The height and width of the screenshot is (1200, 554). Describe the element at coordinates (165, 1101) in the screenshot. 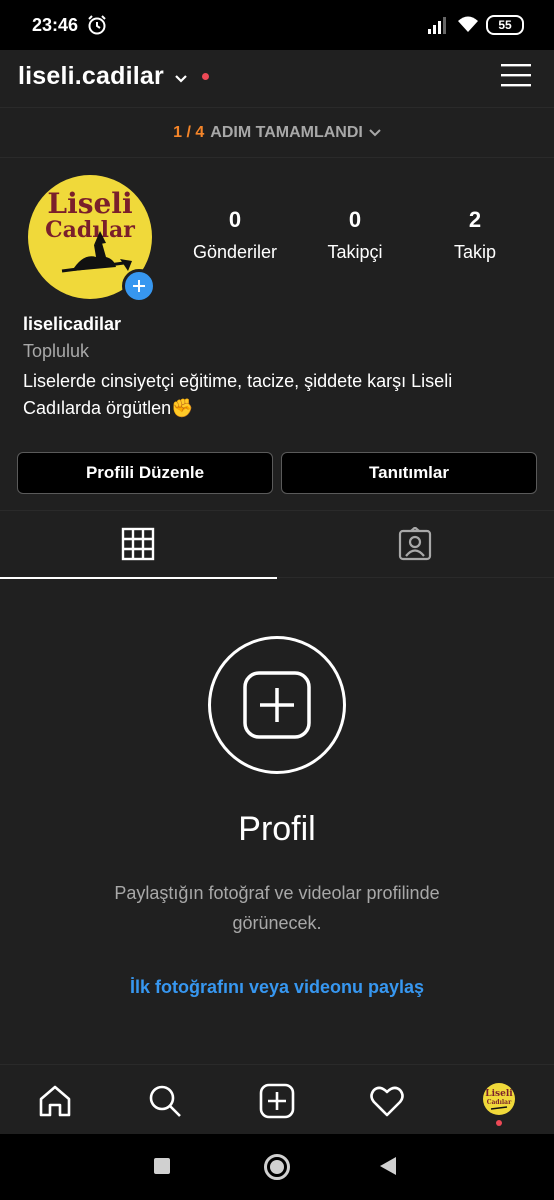

I see `search-icon` at that location.